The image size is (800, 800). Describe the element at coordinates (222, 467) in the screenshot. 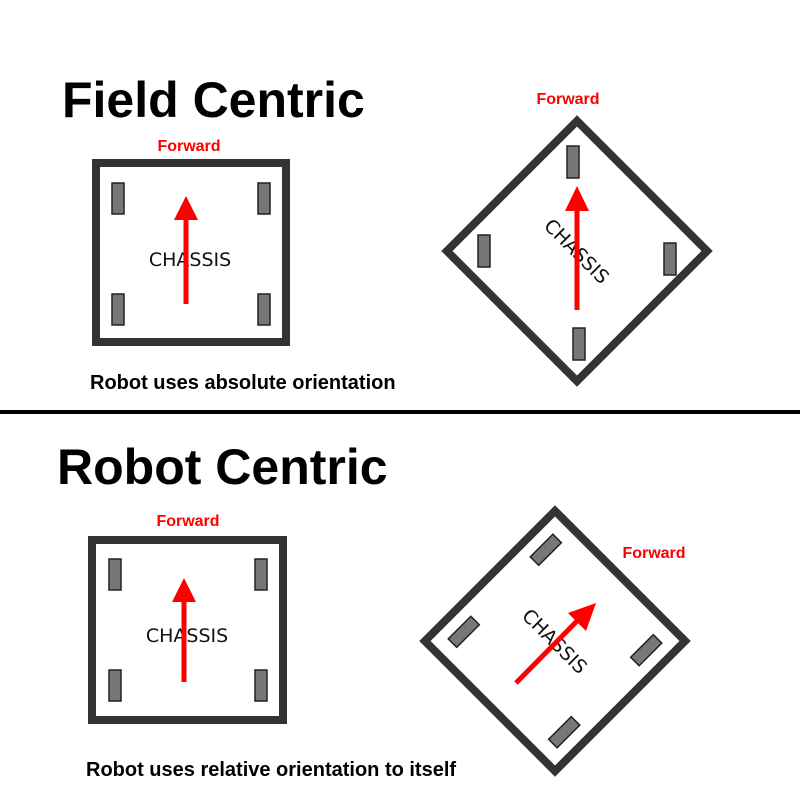

I see `robot-centric-title: Robot Centric` at that location.